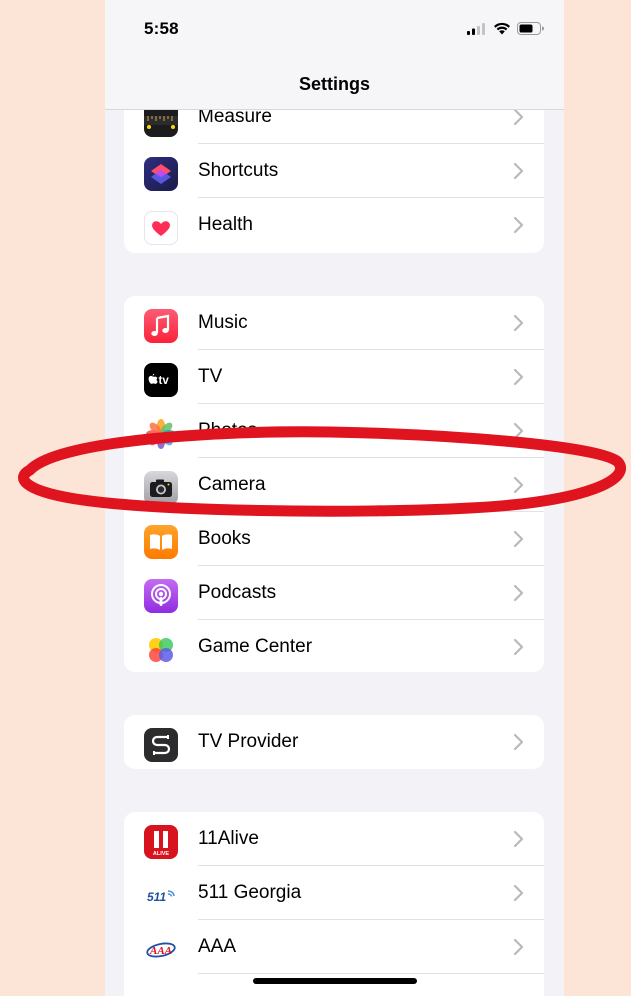 The width and height of the screenshot is (631, 996). What do you see at coordinates (248, 741) in the screenshot?
I see `settings-row-label: TV Provider` at bounding box center [248, 741].